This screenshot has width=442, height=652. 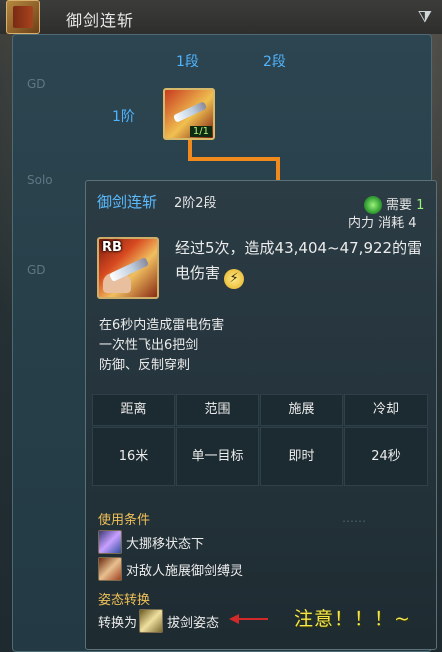 What do you see at coordinates (123, 117) in the screenshot?
I see `tier-label: 1阶` at bounding box center [123, 117].